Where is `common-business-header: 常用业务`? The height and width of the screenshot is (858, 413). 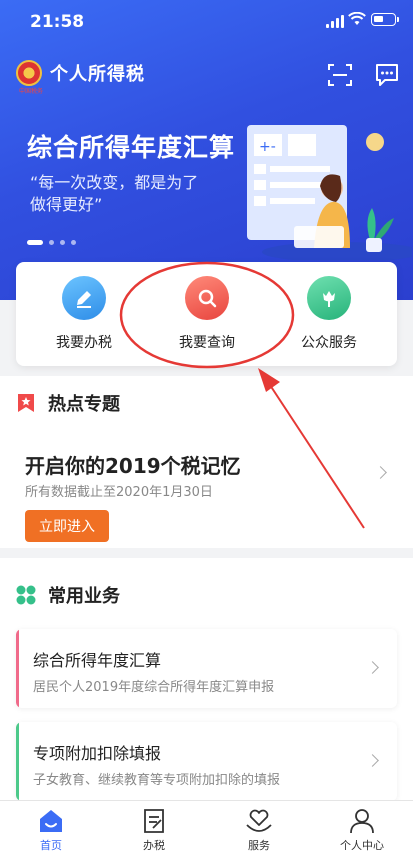
common-business-header: 常用业务 is located at coordinates (68, 595).